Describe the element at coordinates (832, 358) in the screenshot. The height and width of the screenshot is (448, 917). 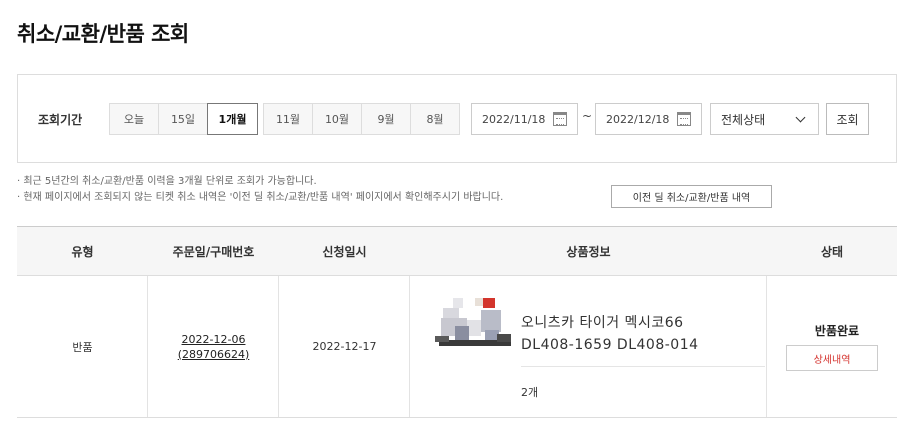
I see `detail-button: 상세내역` at that location.